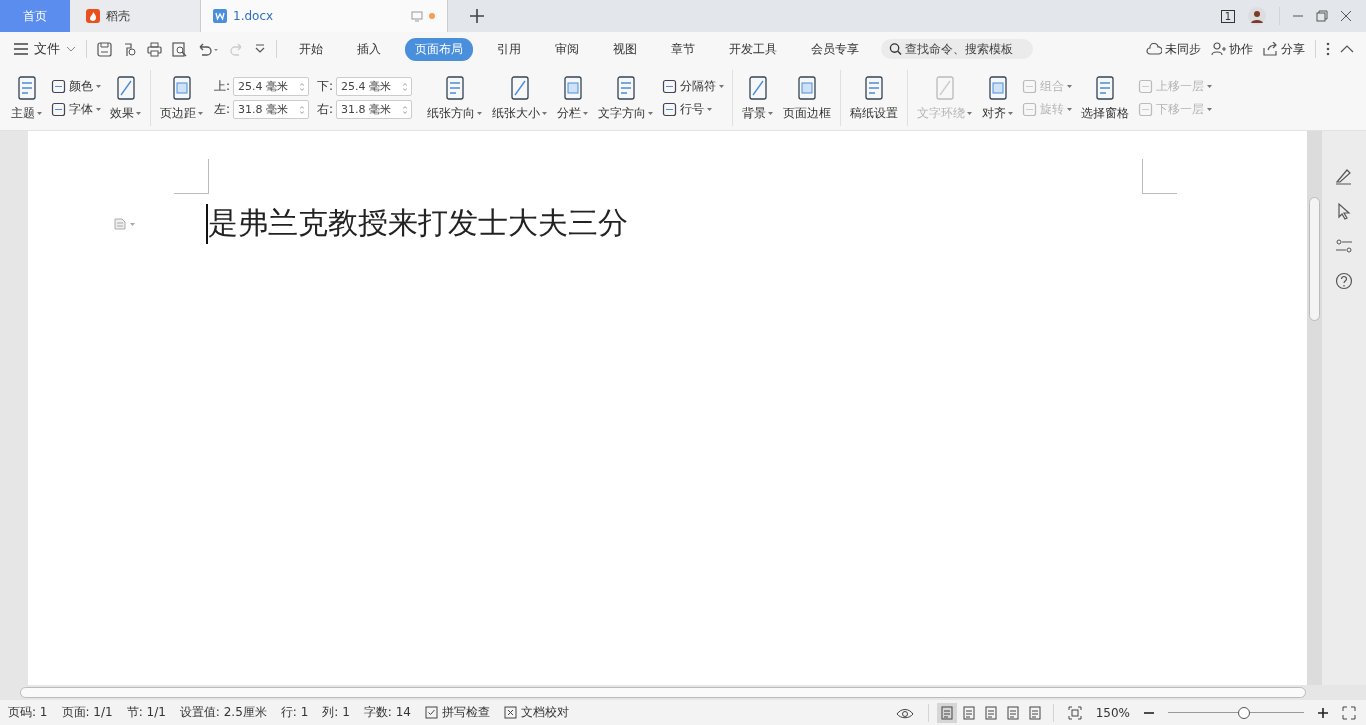 The width and height of the screenshot is (1366, 725). Describe the element at coordinates (536, 712) in the screenshot. I see `status-button: 文档校对` at that location.